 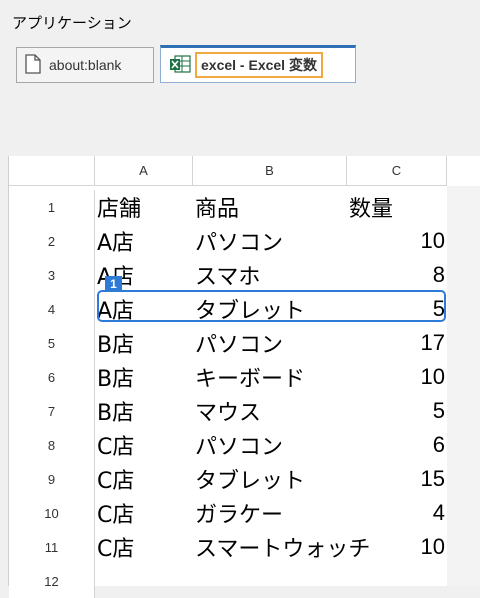 What do you see at coordinates (270, 171) in the screenshot?
I see `column-header-b: B` at bounding box center [270, 171].